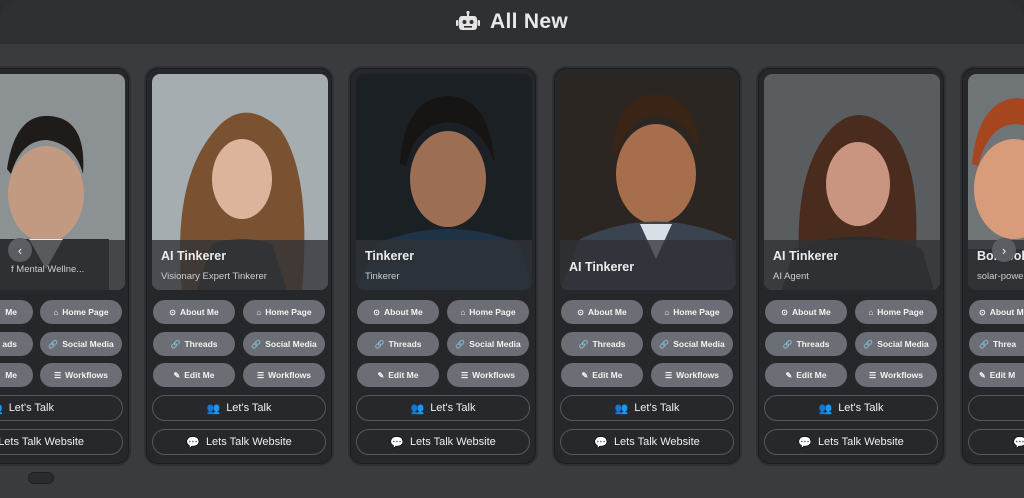 Image resolution: width=1024 pixels, height=498 pixels. Describe the element at coordinates (996, 312) in the screenshot. I see `about-me-button: ⊙ About M` at that location.